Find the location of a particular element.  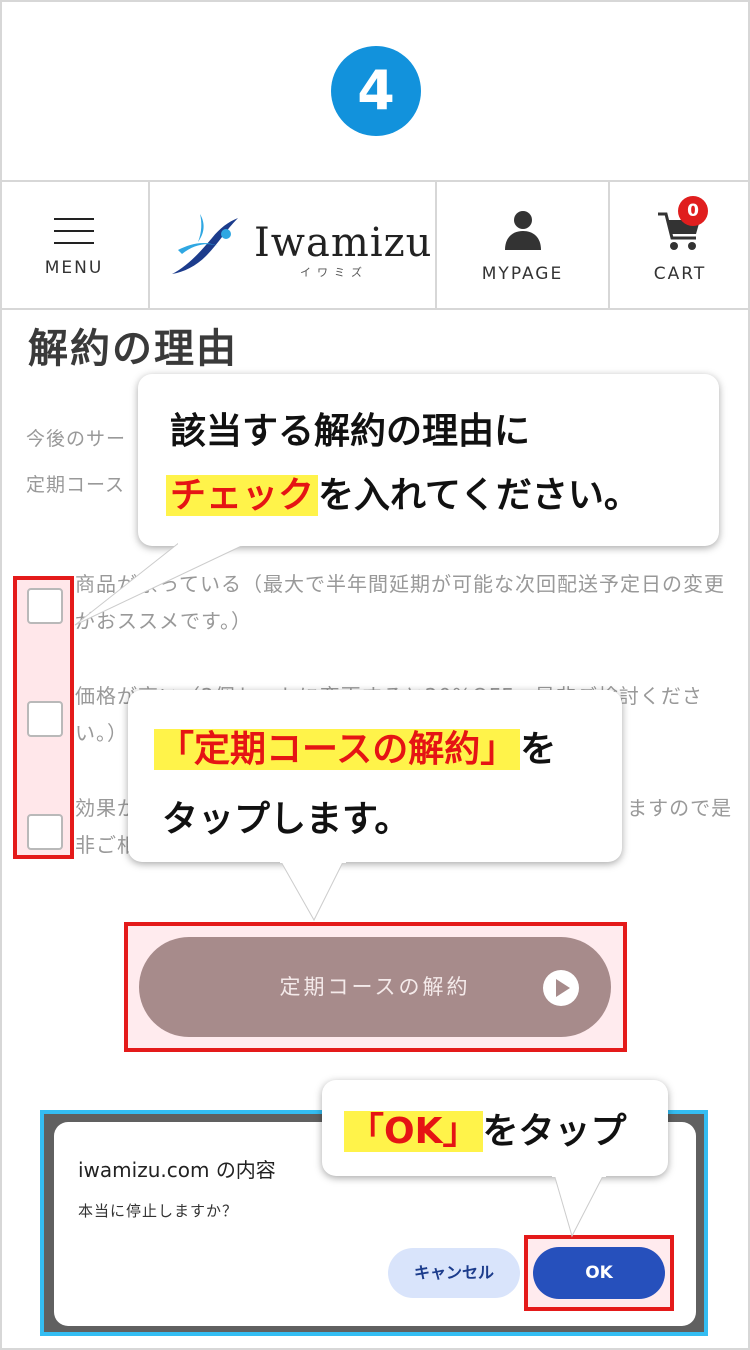

dialog-cancel-button: キャンセル is located at coordinates (454, 1273).